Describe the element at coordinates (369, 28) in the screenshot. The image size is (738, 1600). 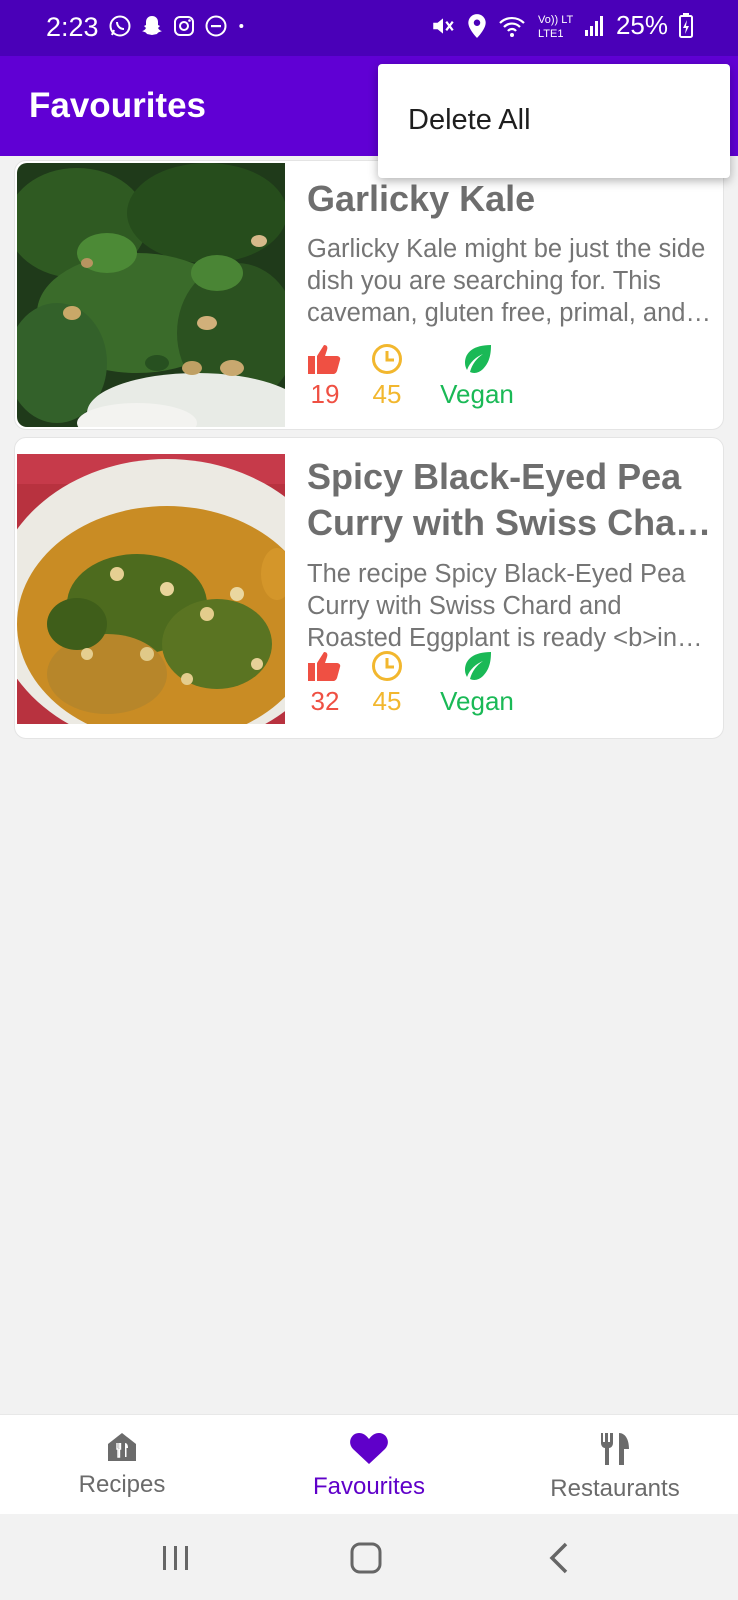
I see `status-bar: 2:23 Vo)) LTE1 LTE1 25%` at that location.